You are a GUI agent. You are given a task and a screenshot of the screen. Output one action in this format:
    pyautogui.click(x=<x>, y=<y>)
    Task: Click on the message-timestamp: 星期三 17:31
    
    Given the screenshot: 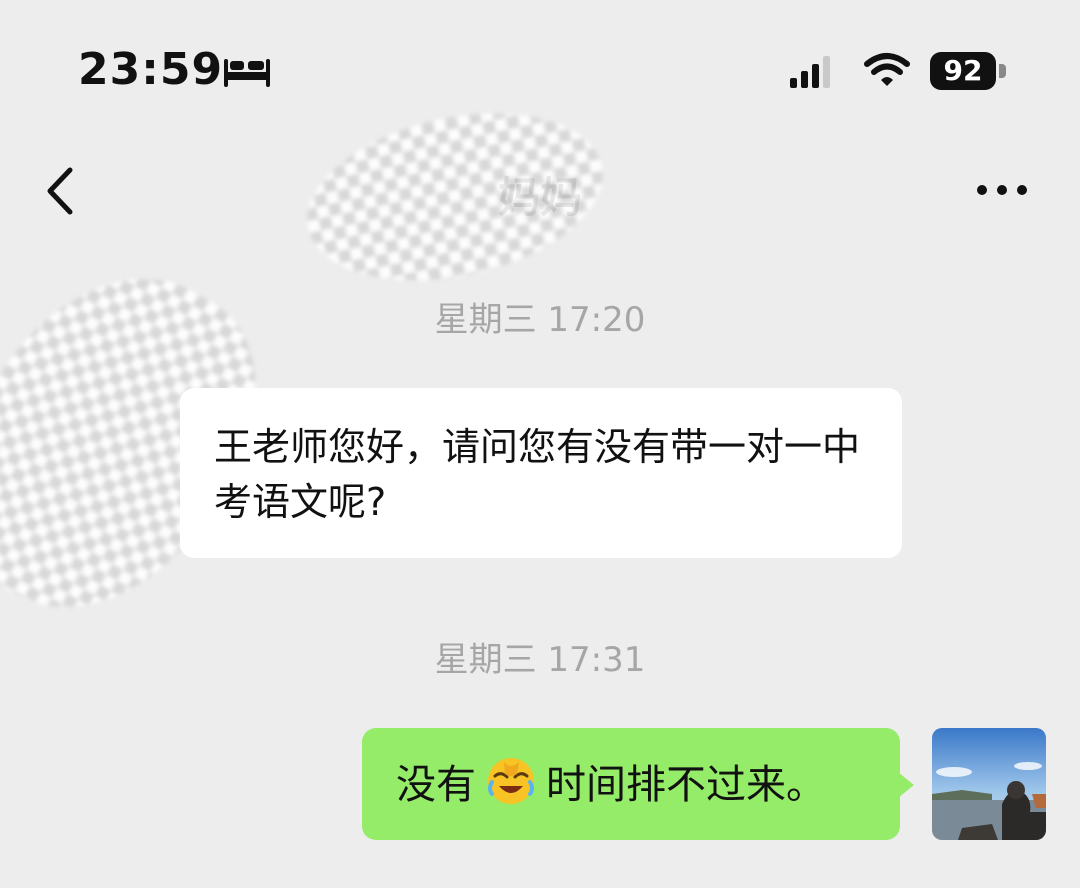 What is the action you would take?
    pyautogui.click(x=540, y=660)
    